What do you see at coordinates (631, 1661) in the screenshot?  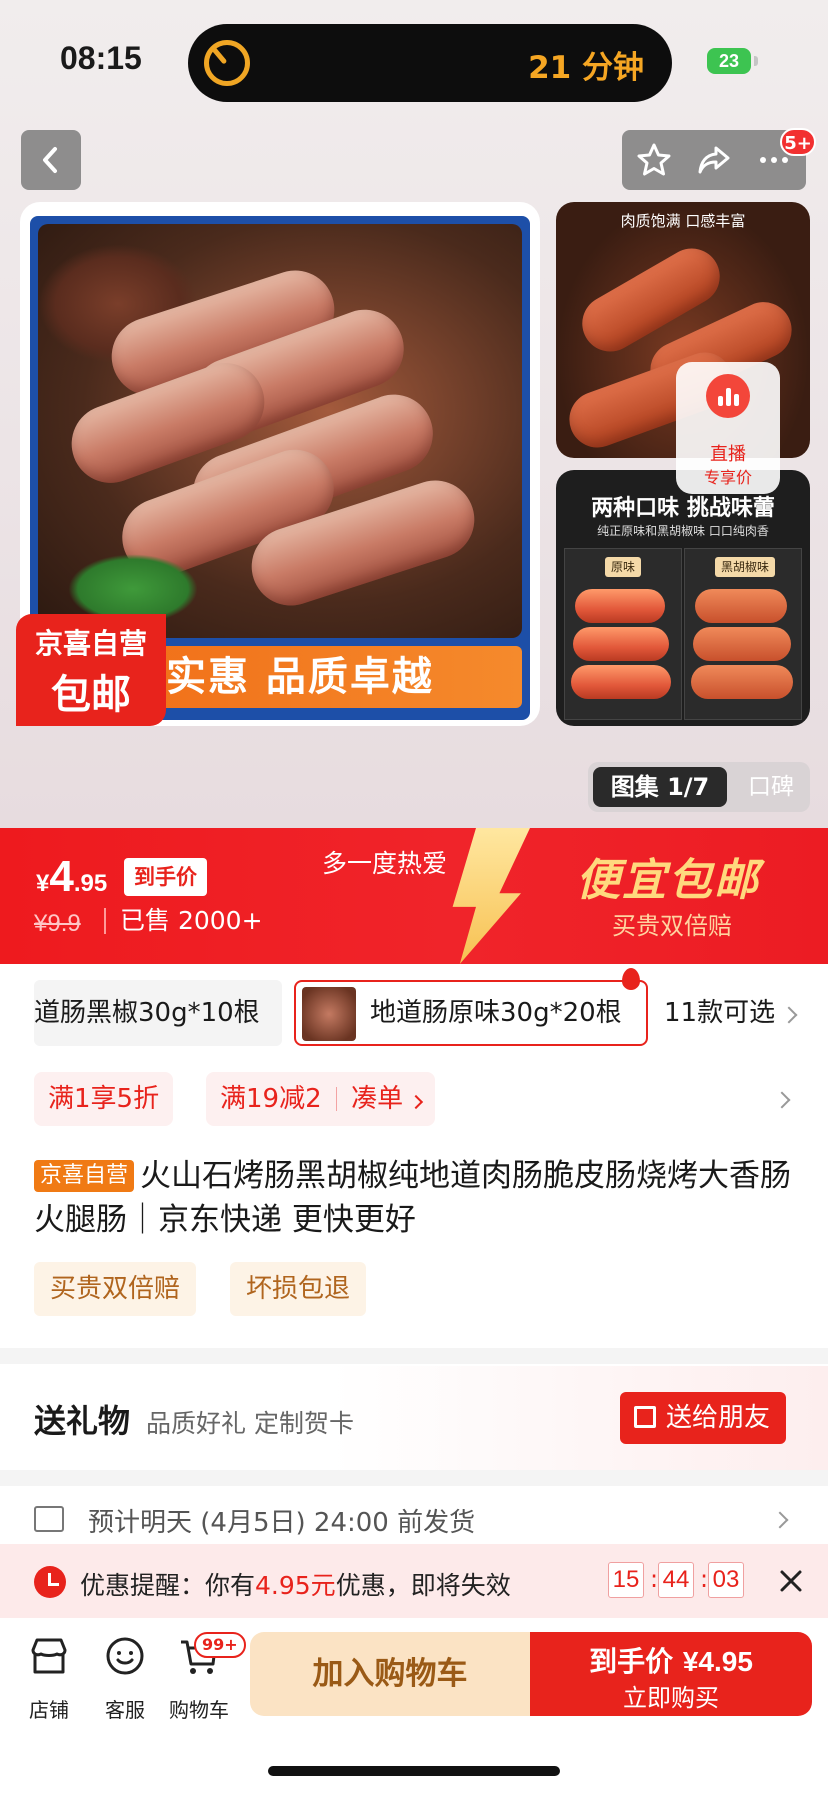 I see `buy-price-label: 到手价` at bounding box center [631, 1661].